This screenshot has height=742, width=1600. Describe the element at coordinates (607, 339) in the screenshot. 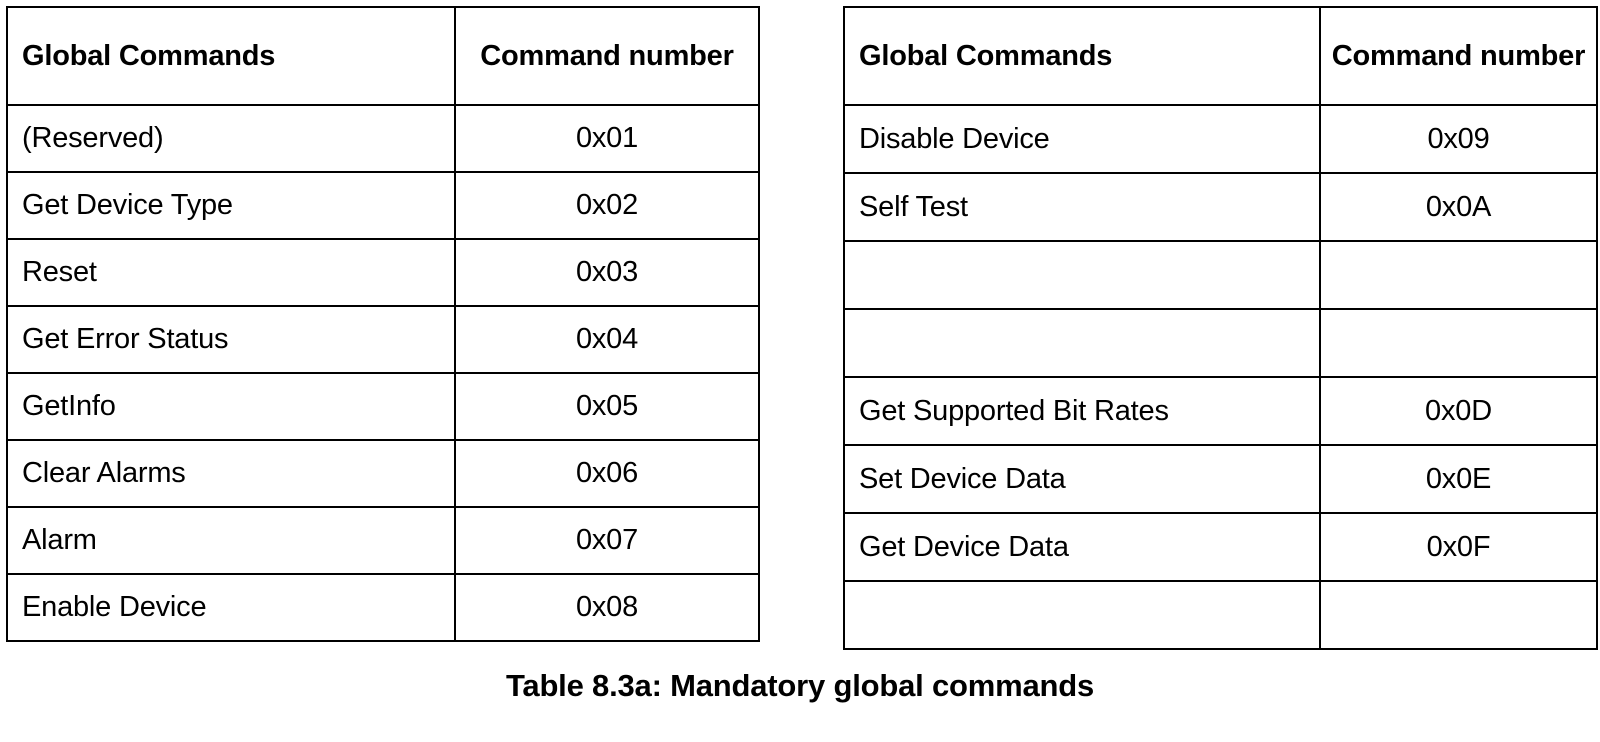

I see `cell-command-number: 0x04` at that location.